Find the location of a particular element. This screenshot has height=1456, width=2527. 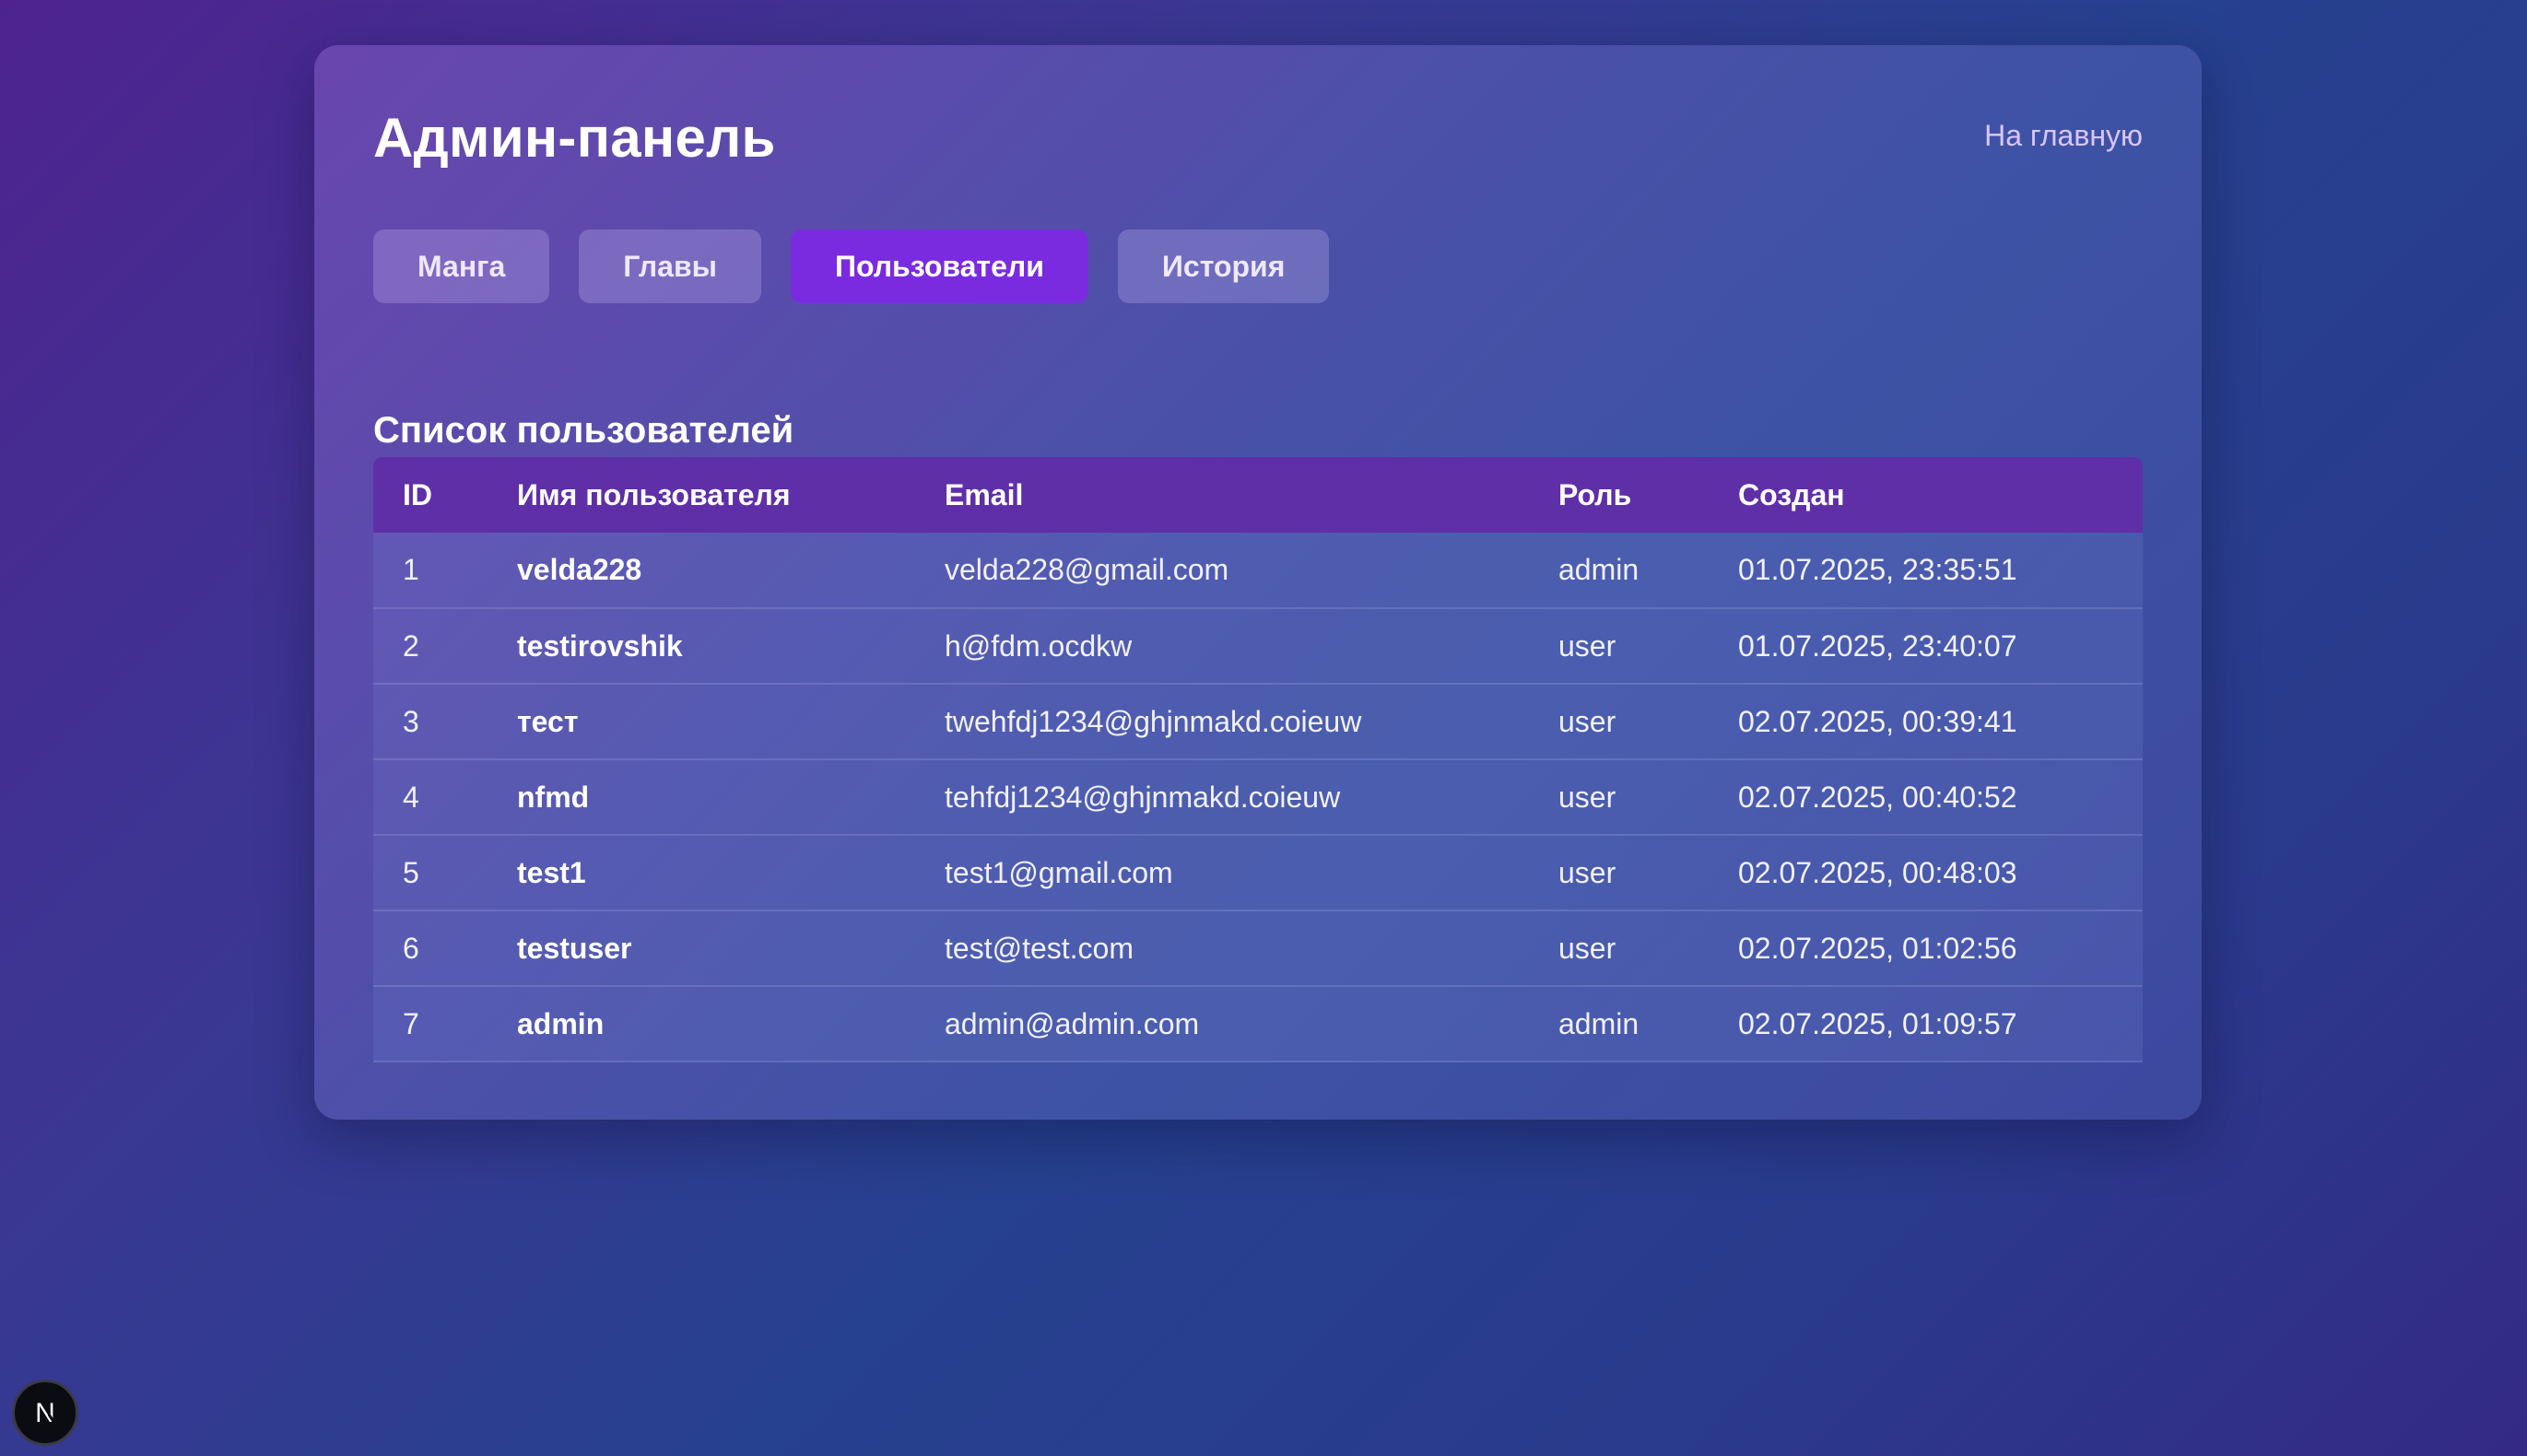

cell-username: nfmd is located at coordinates (553, 797).